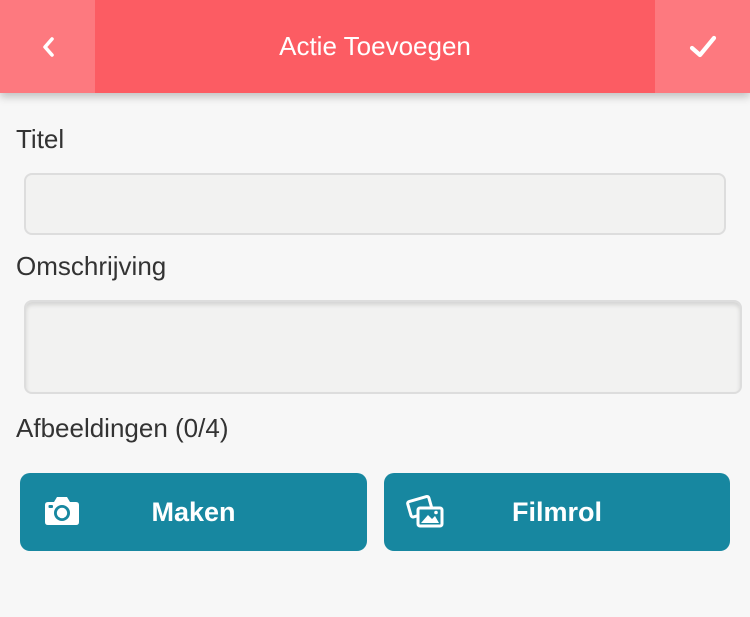  I want to click on chevron-left-icon, so click(48, 46).